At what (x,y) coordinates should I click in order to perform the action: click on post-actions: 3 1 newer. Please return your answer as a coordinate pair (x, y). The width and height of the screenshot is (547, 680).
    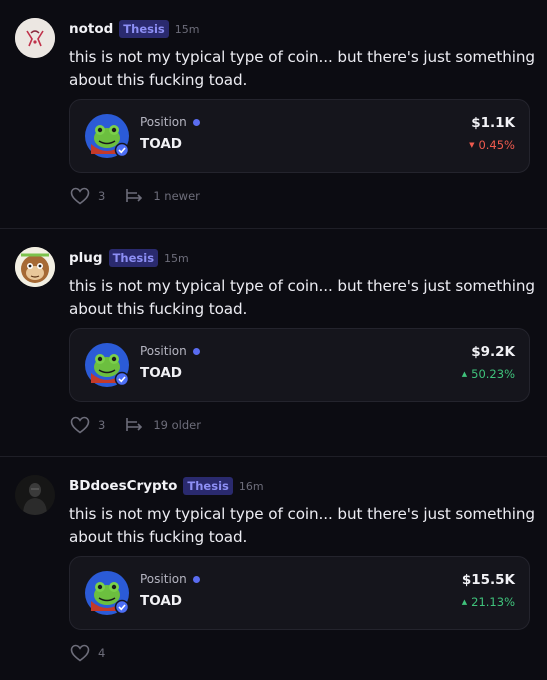
    Looking at the image, I should click on (135, 196).